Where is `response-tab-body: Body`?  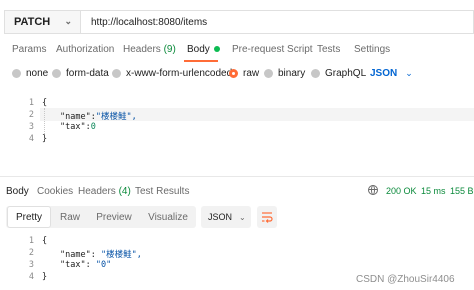 response-tab-body: Body is located at coordinates (17, 191).